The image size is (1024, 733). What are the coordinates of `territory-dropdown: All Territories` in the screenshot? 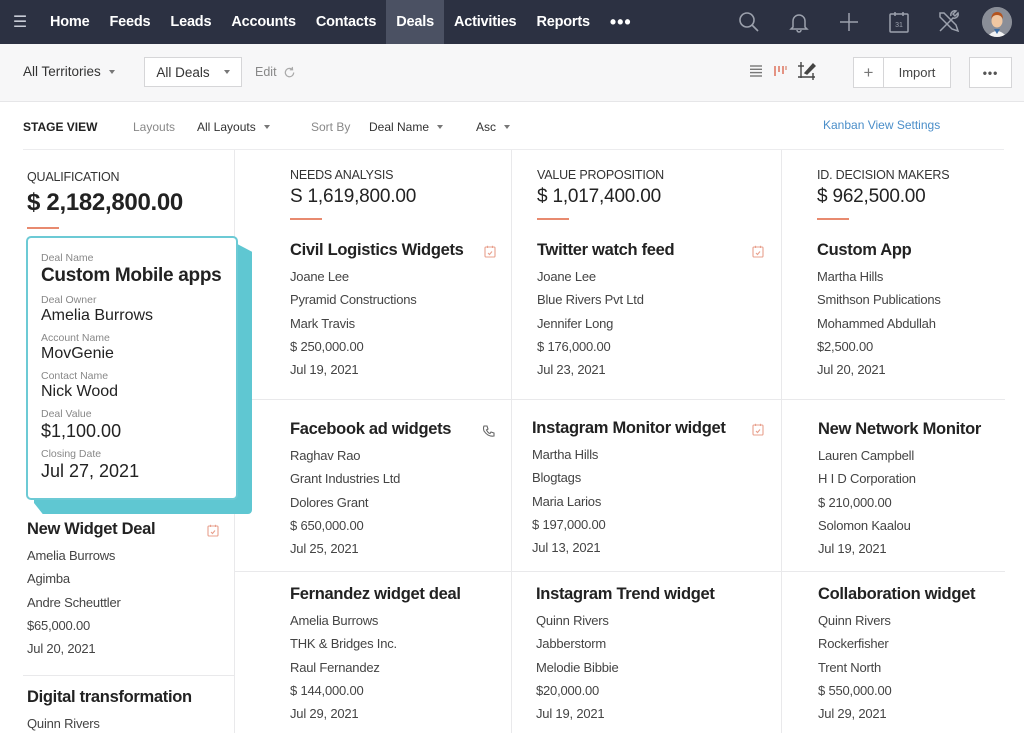 It's located at (69, 71).